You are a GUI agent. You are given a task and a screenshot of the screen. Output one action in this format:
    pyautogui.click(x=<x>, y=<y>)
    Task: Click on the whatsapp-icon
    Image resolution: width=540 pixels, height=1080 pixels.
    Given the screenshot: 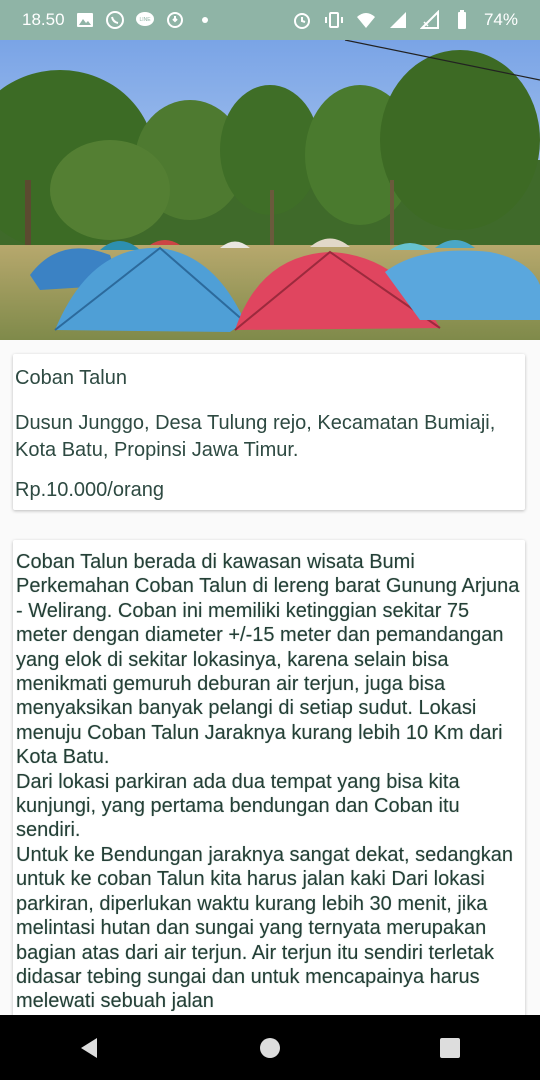 What is the action you would take?
    pyautogui.click(x=115, y=20)
    